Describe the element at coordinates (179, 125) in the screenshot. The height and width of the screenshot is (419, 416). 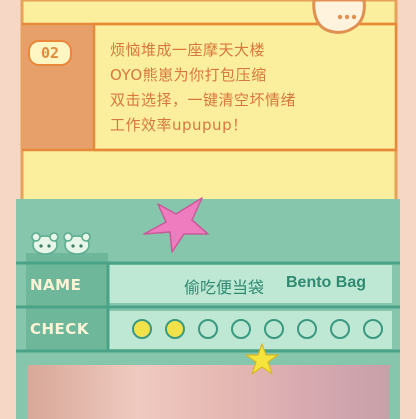
I see `card-line-4: 工作效率upupup！` at that location.